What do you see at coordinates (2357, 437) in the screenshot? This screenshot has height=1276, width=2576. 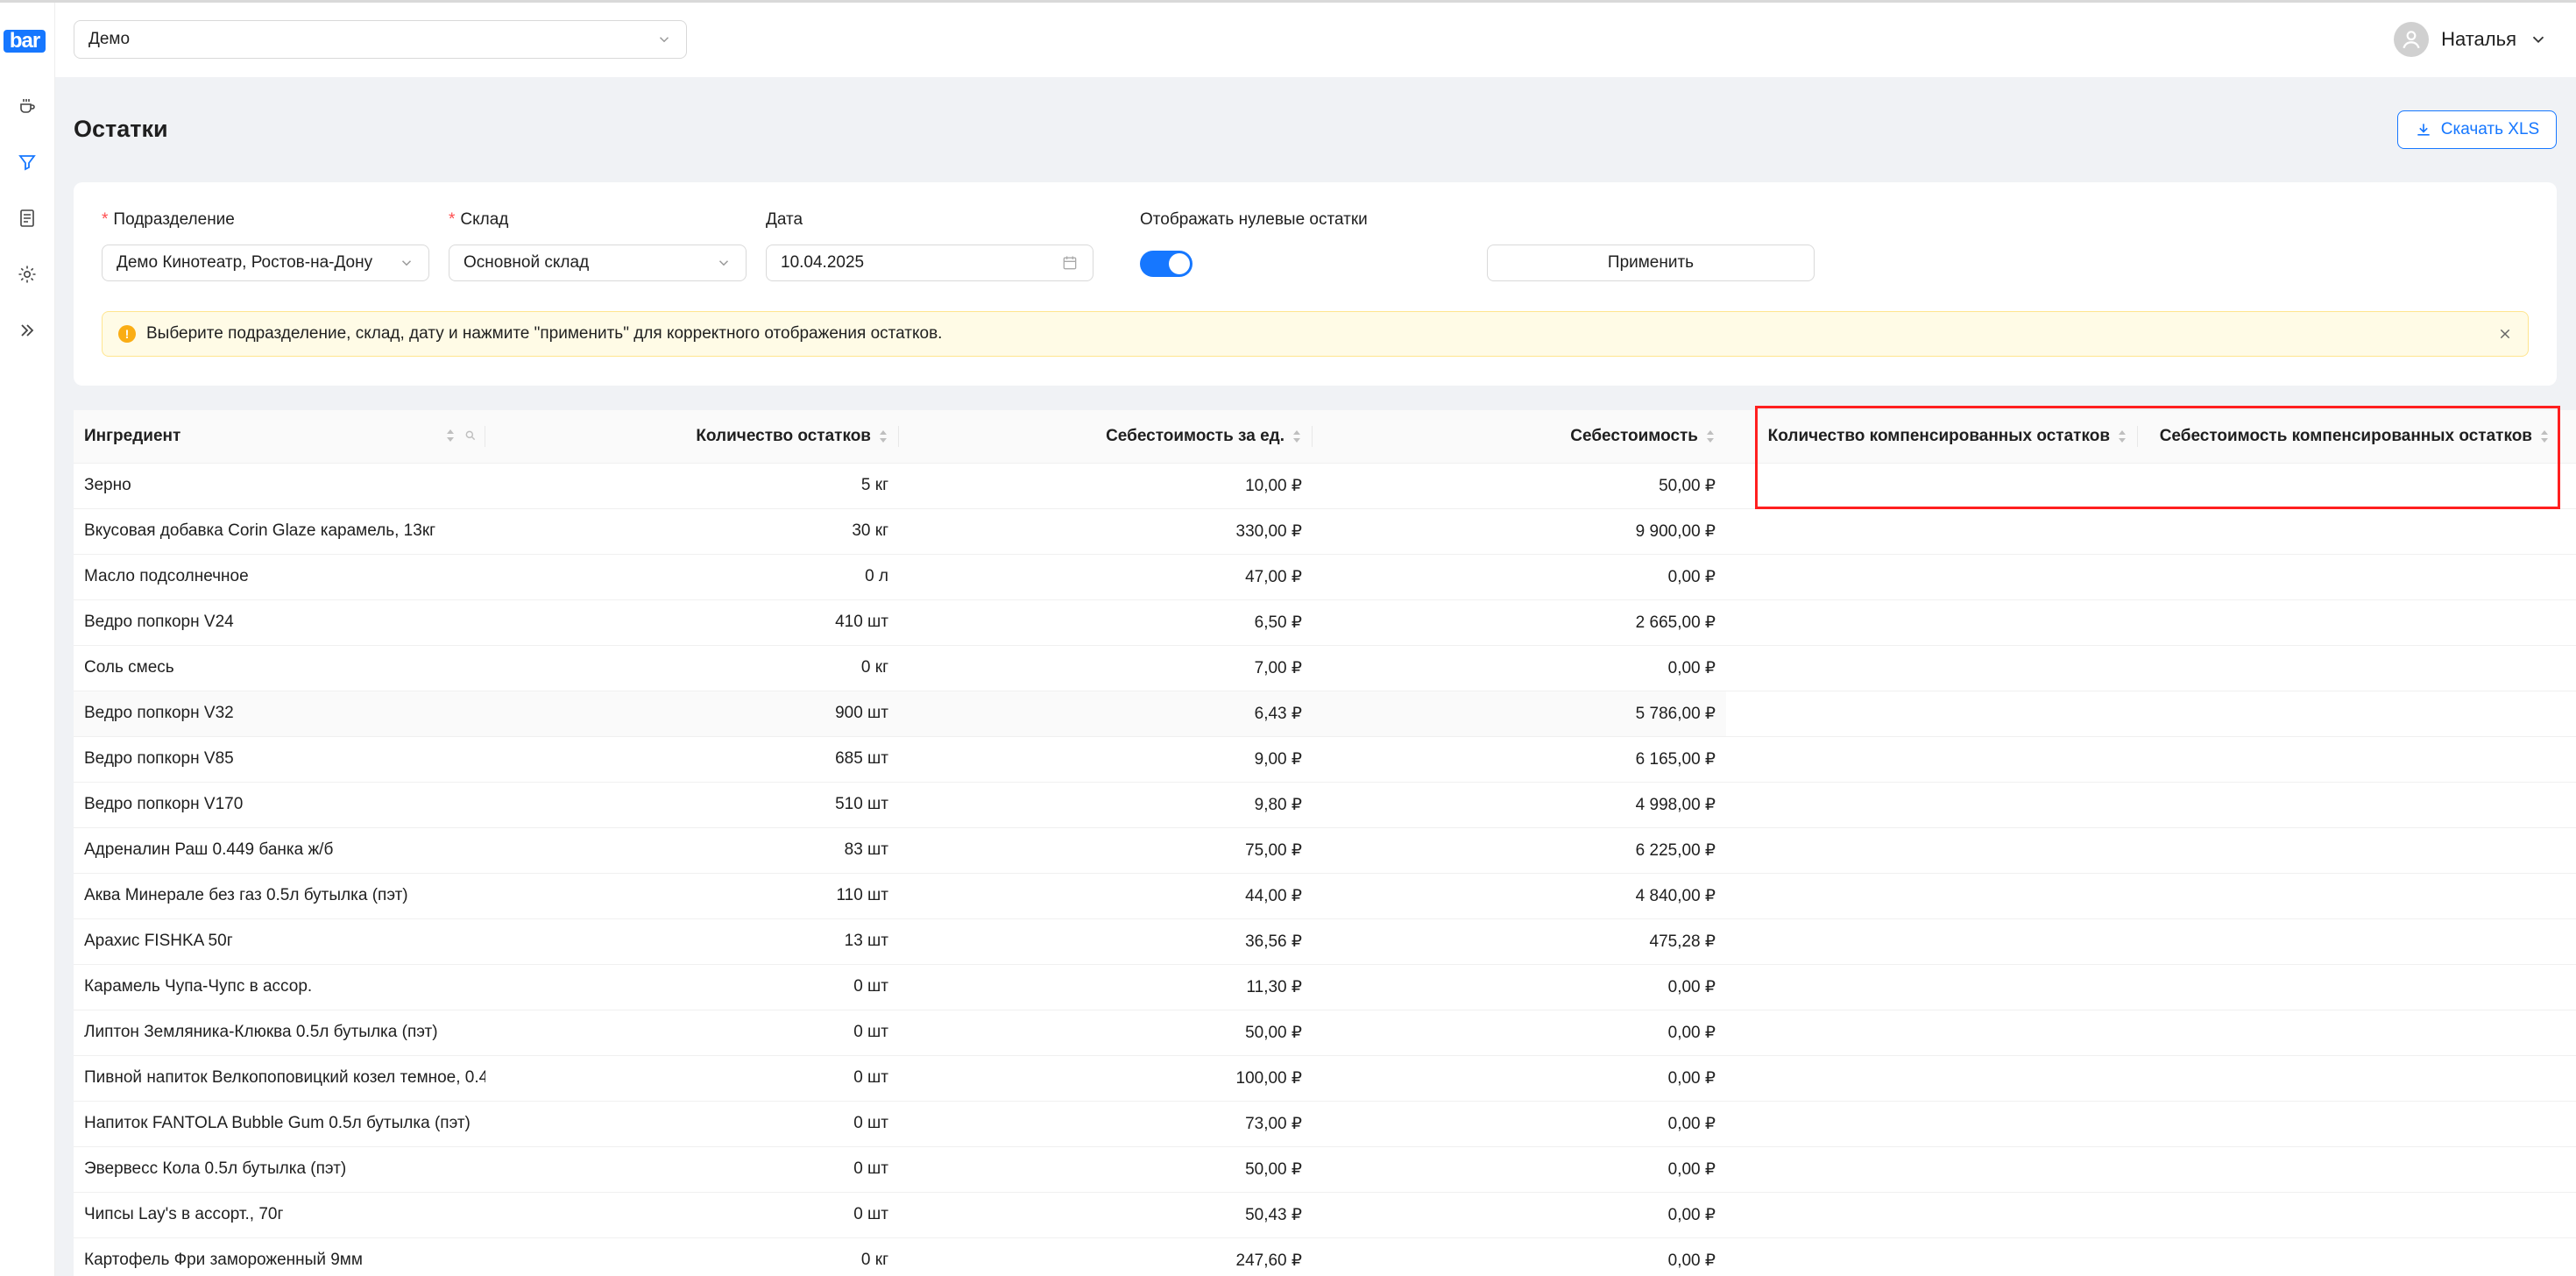 I see `column-header-compensated-cost: Себестоимость компенсированных остатков` at bounding box center [2357, 437].